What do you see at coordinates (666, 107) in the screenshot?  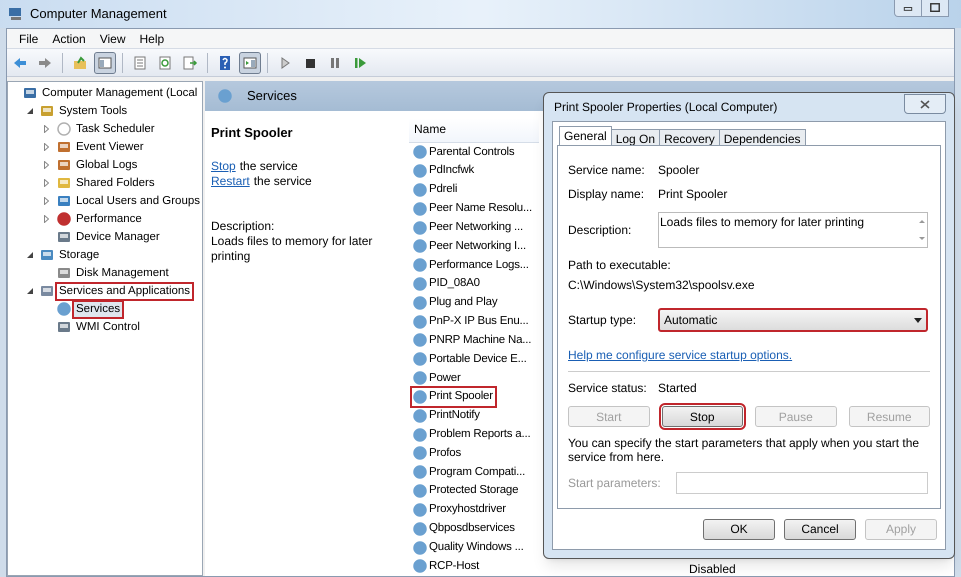 I see `dialog-title: Print Spooler Properties (Local Computer)` at bounding box center [666, 107].